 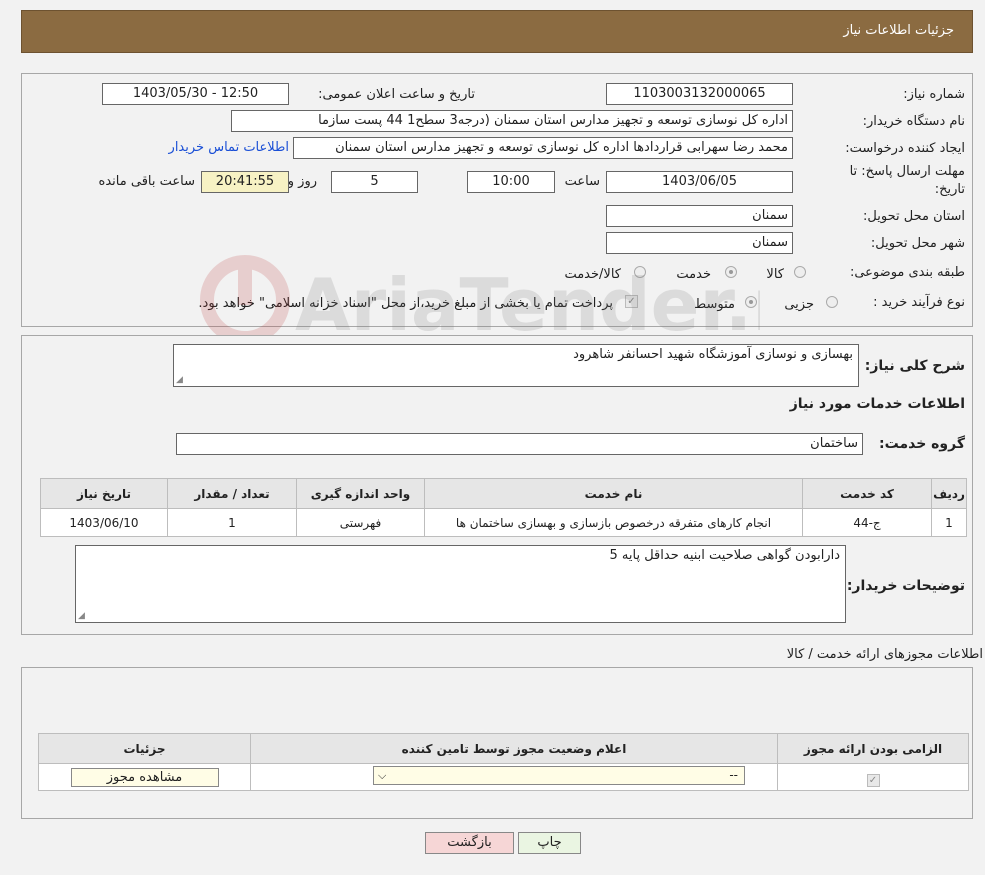 I want to click on purchase-medium-label: متوسط, so click(x=714, y=304).